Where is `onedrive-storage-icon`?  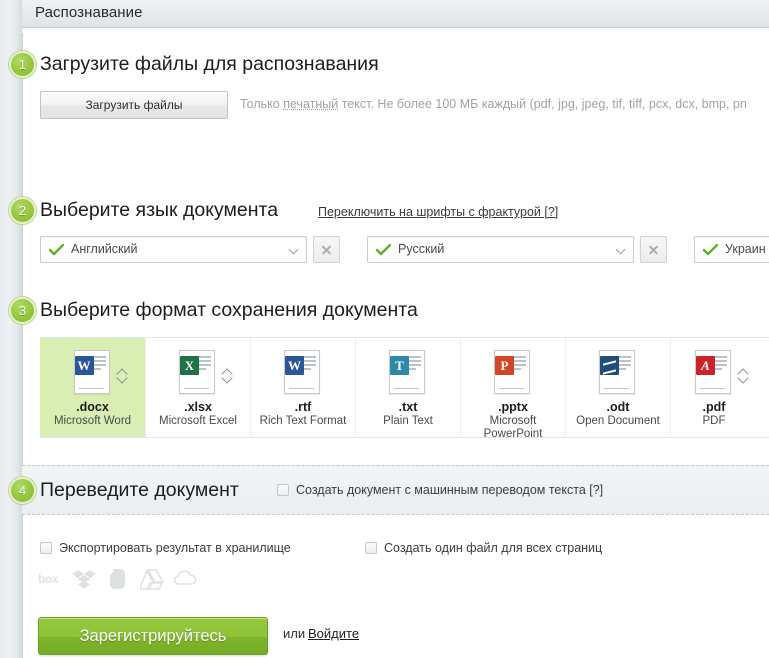
onedrive-storage-icon is located at coordinates (187, 579).